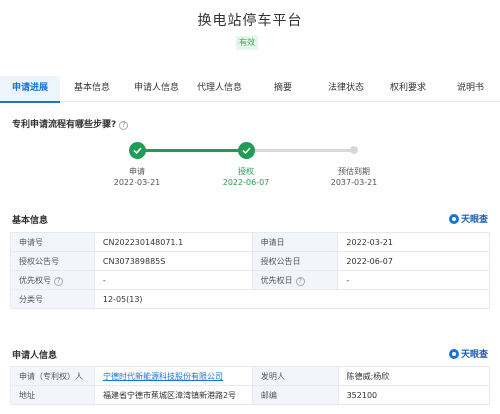 The image size is (500, 414). I want to click on progress-line-pending, so click(300, 150).